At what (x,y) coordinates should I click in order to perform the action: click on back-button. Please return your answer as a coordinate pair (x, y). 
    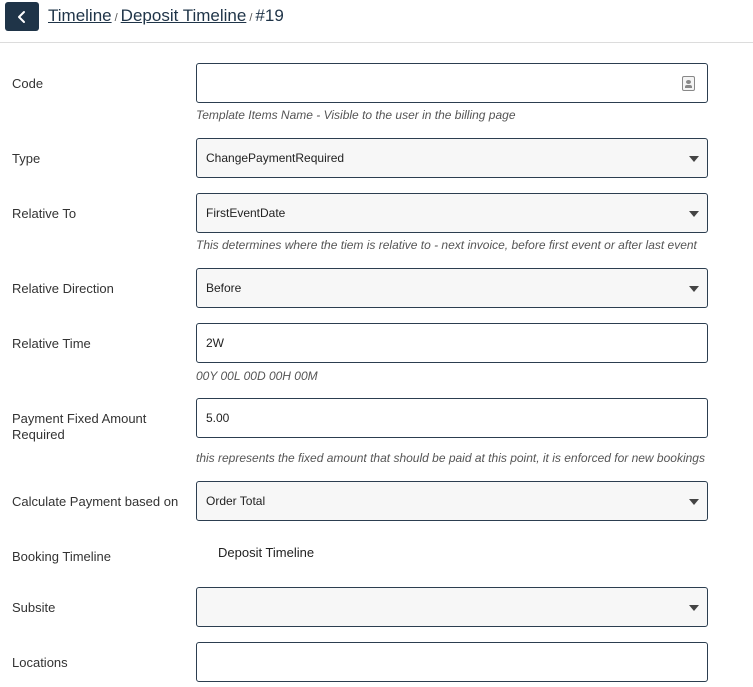
    Looking at the image, I should click on (22, 16).